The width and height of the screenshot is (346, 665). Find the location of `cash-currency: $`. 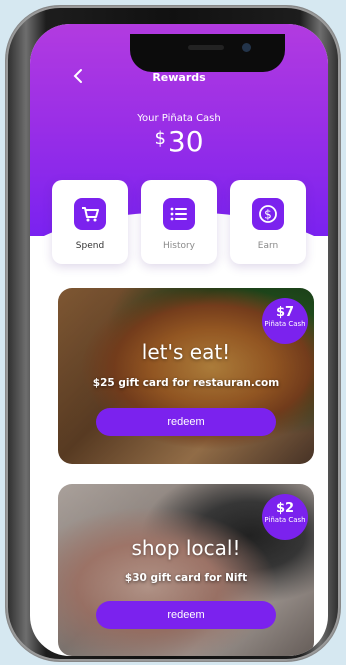

cash-currency: $ is located at coordinates (160, 138).